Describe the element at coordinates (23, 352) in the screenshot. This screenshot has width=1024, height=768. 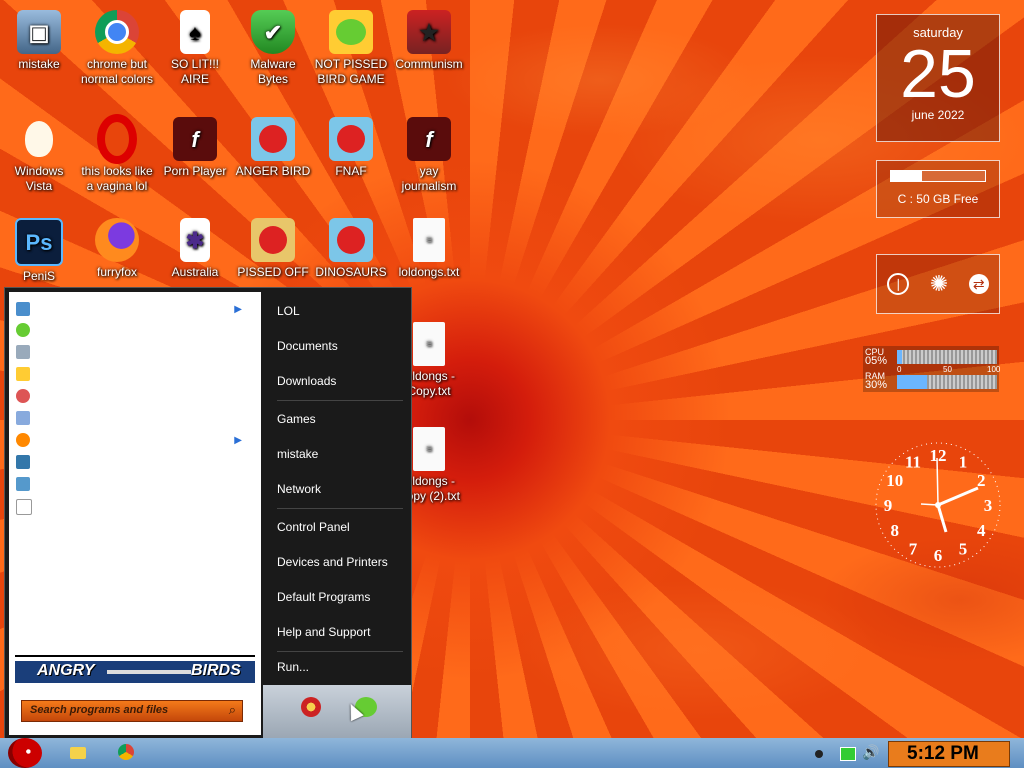
I see `calculator-icon` at that location.